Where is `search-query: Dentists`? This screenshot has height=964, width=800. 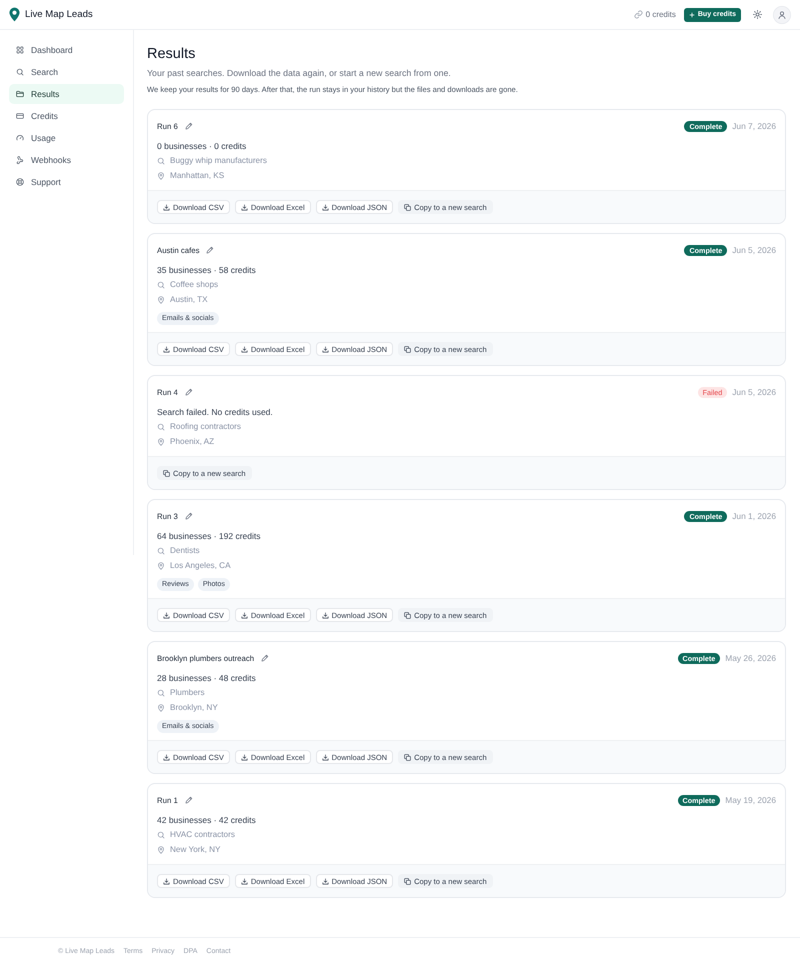 search-query: Dentists is located at coordinates (185, 551).